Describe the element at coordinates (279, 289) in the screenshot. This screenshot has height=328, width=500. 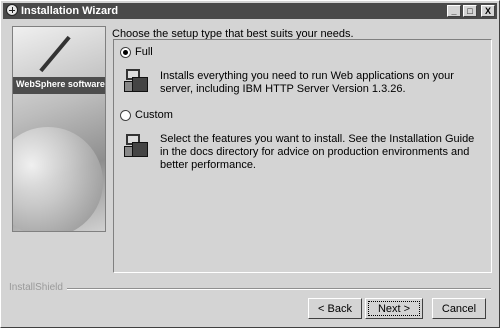
I see `footer-divider` at that location.